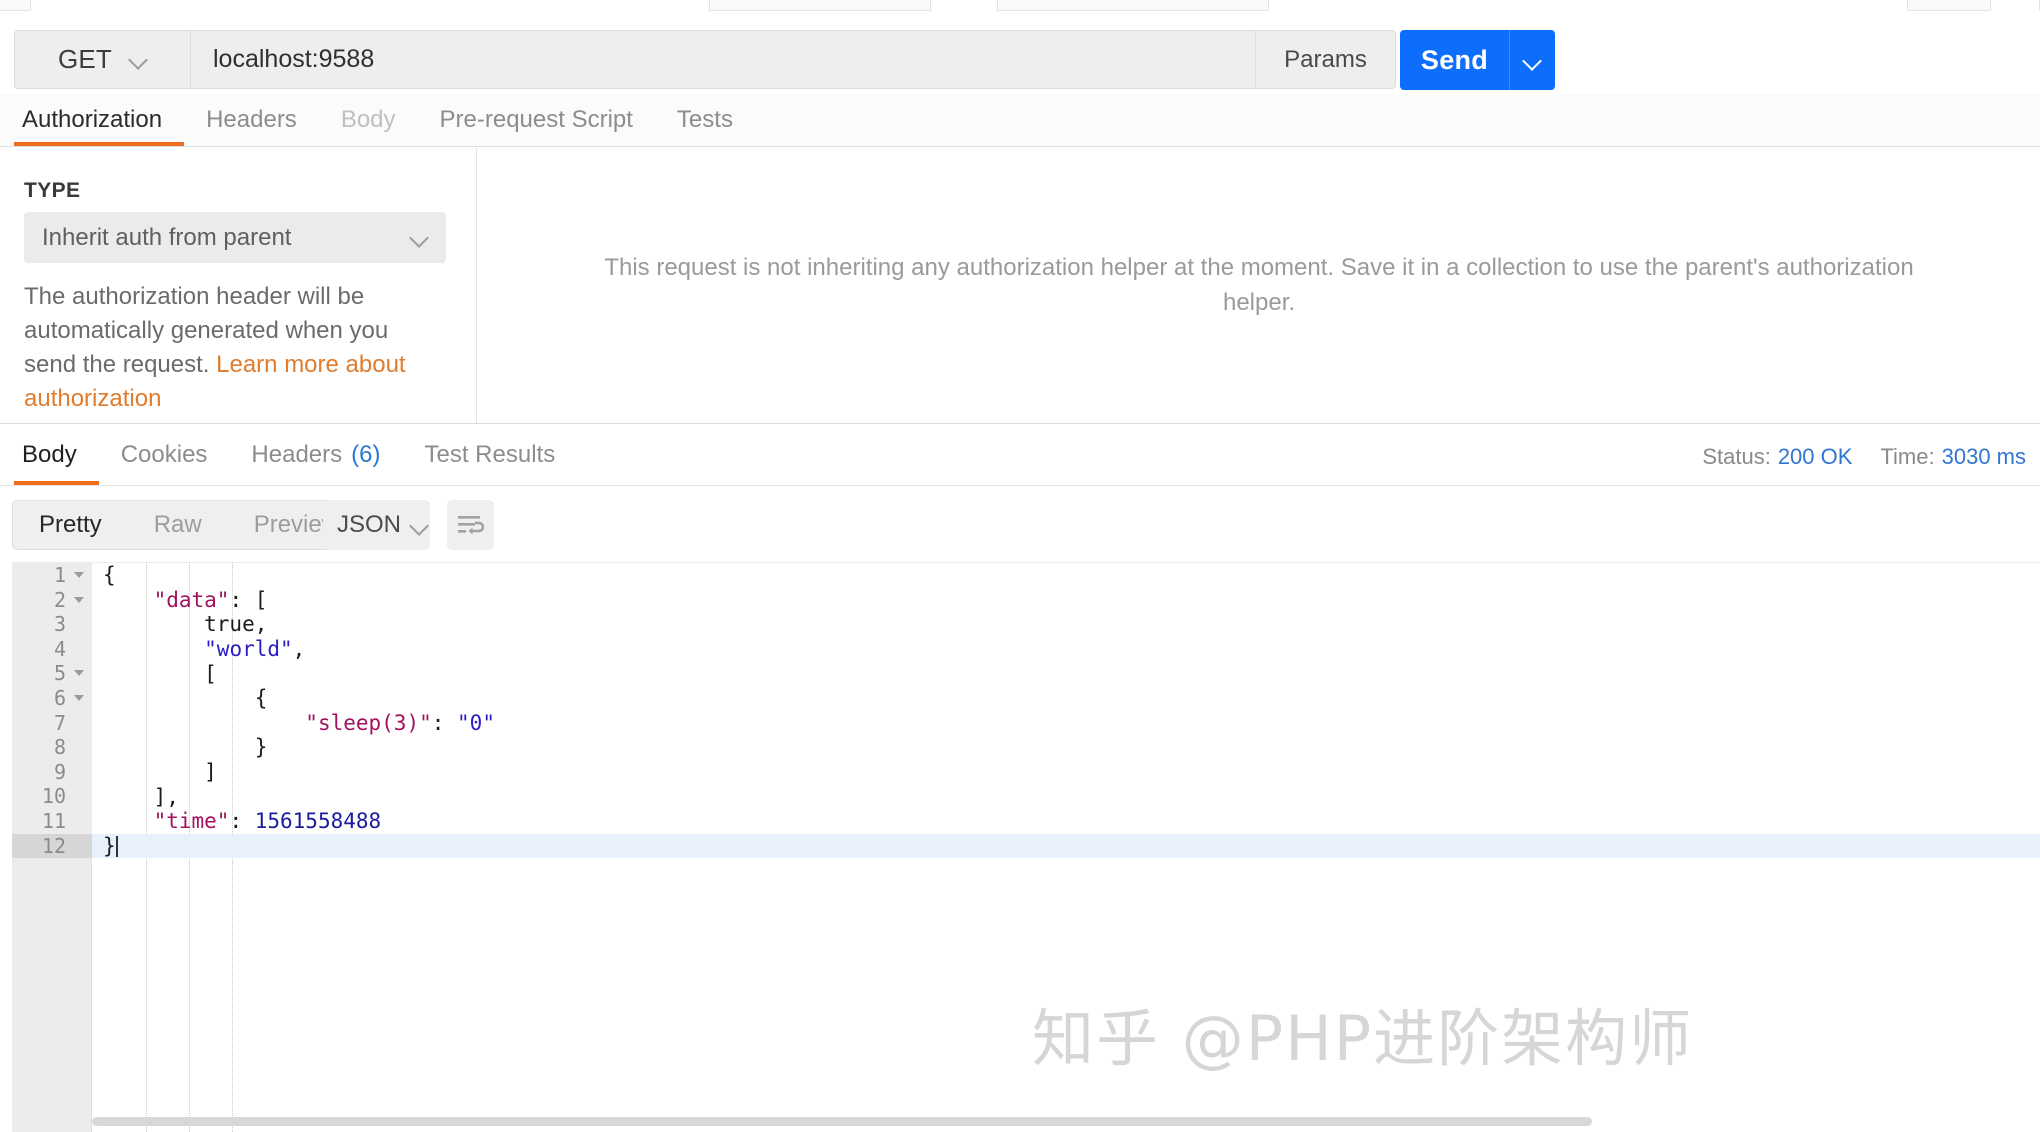 This screenshot has height=1132, width=2040. Describe the element at coordinates (56, 454) in the screenshot. I see `response-tab-body: Body` at that location.